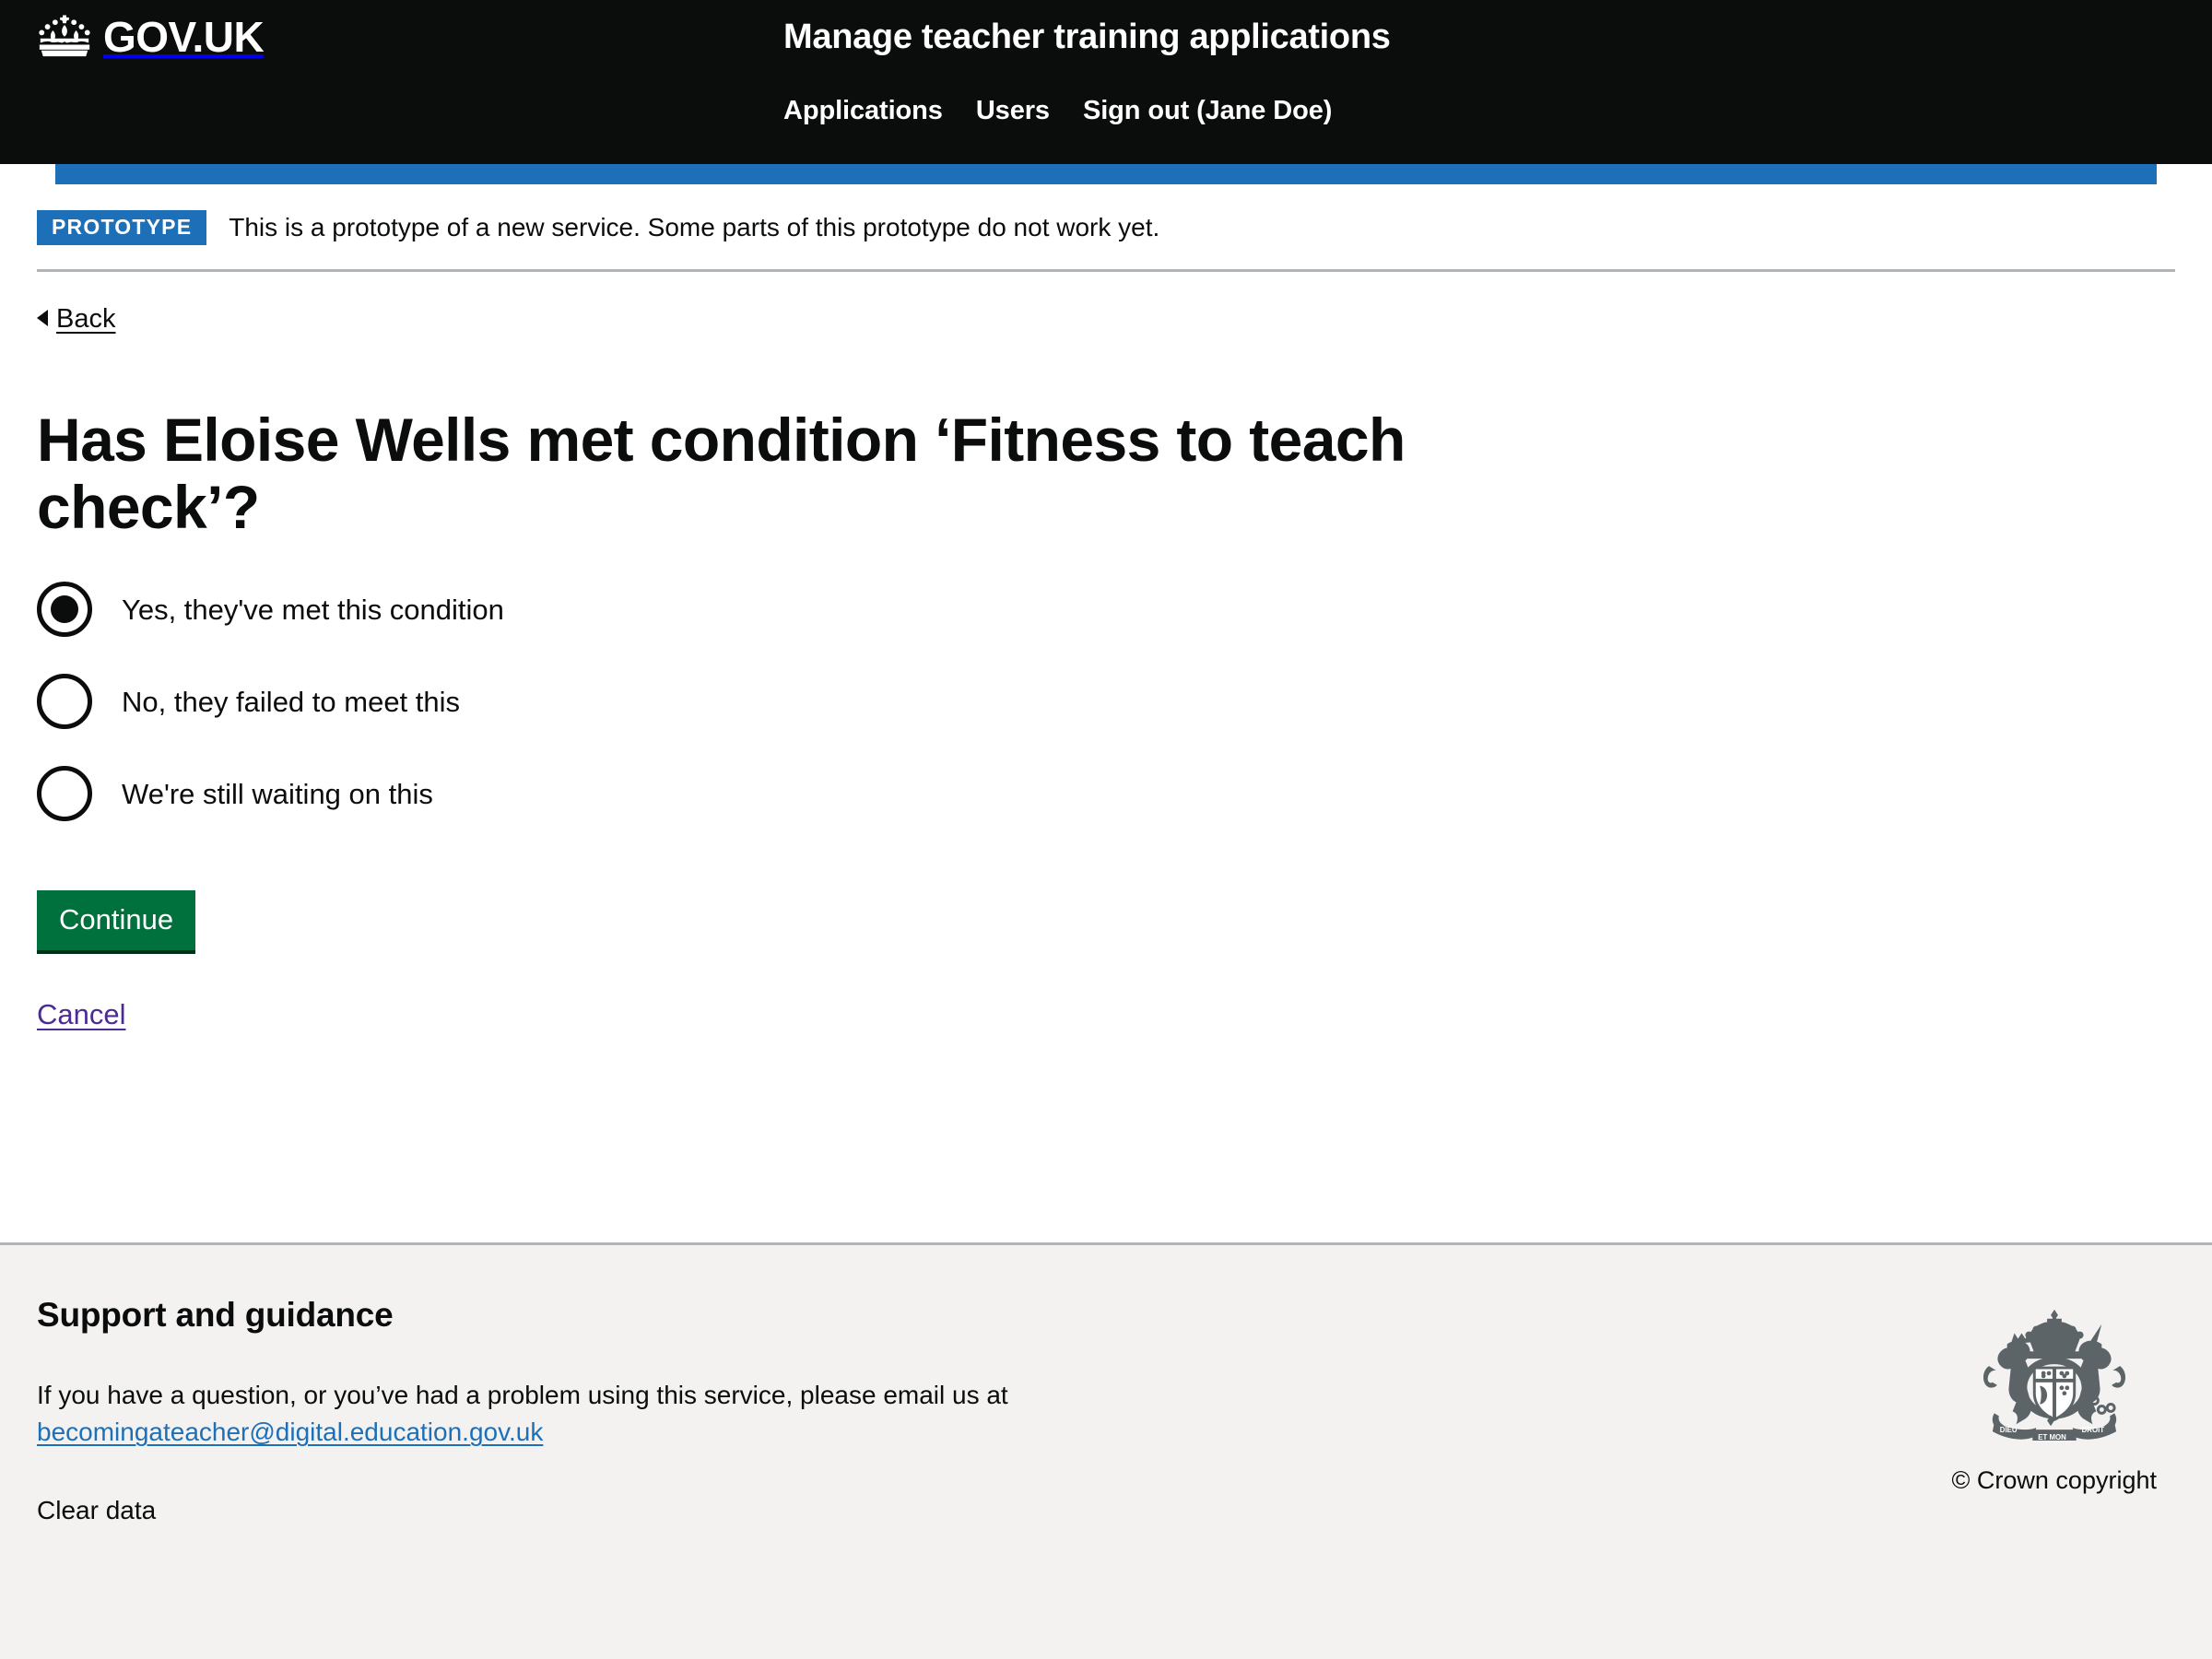  Describe the element at coordinates (1013, 111) in the screenshot. I see `nav-item-users: Users` at that location.